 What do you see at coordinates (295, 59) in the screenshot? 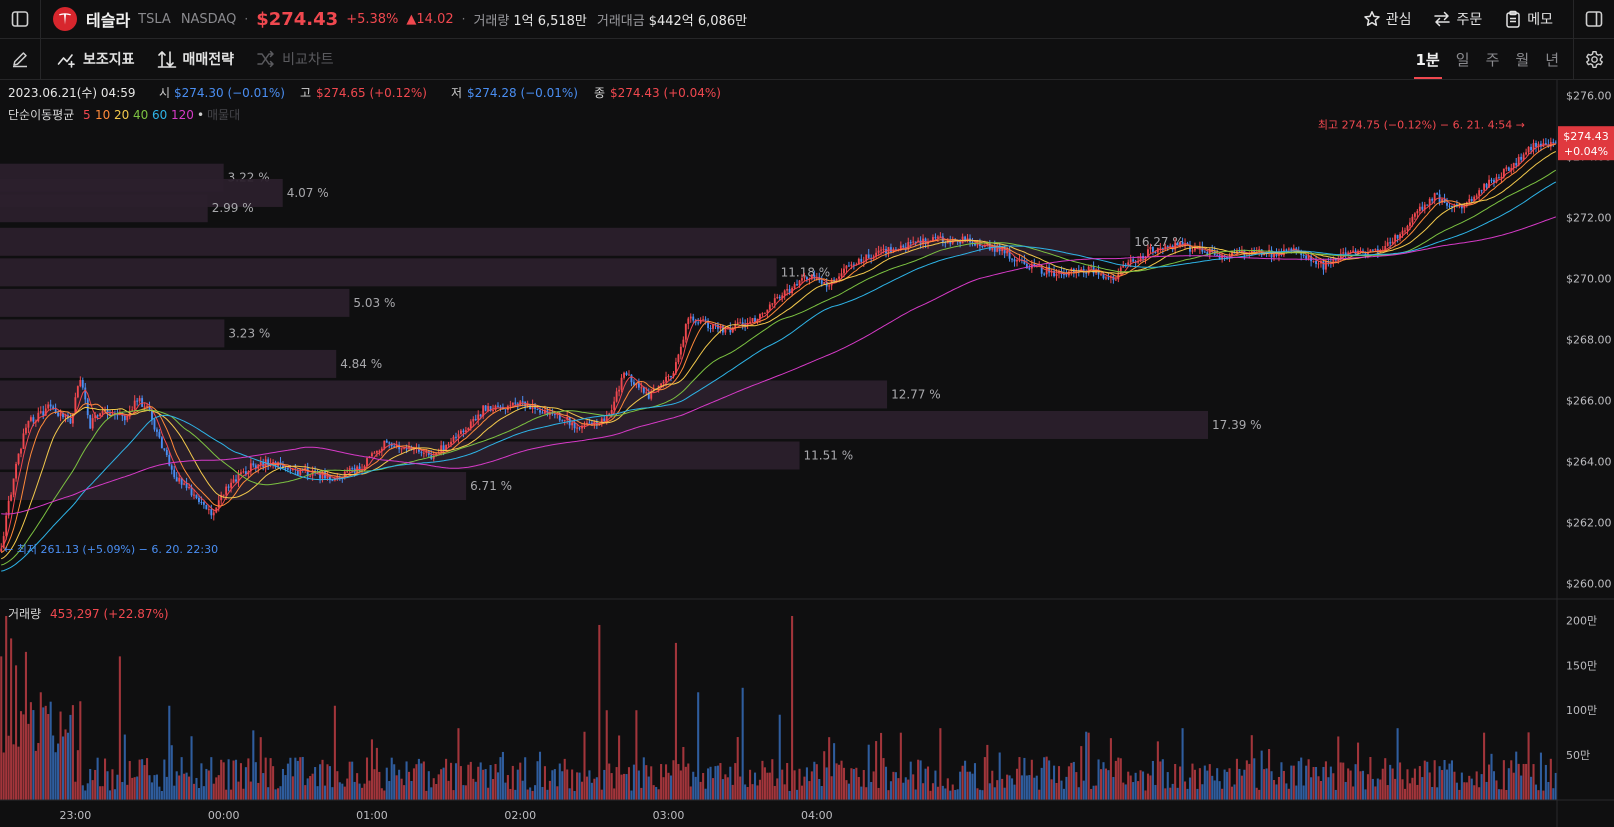
I see `compare-chart-button: 비교차트` at bounding box center [295, 59].